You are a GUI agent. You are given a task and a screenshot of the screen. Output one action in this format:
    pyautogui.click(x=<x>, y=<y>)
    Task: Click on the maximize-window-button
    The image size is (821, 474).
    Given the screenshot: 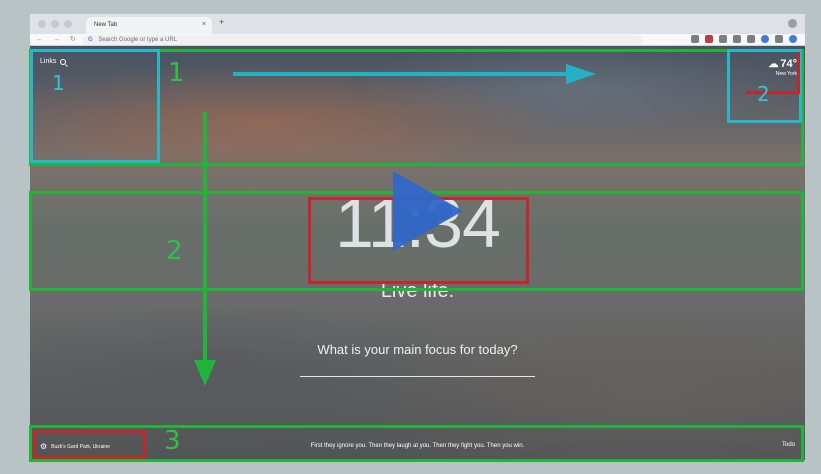 What is the action you would take?
    pyautogui.click(x=68, y=24)
    